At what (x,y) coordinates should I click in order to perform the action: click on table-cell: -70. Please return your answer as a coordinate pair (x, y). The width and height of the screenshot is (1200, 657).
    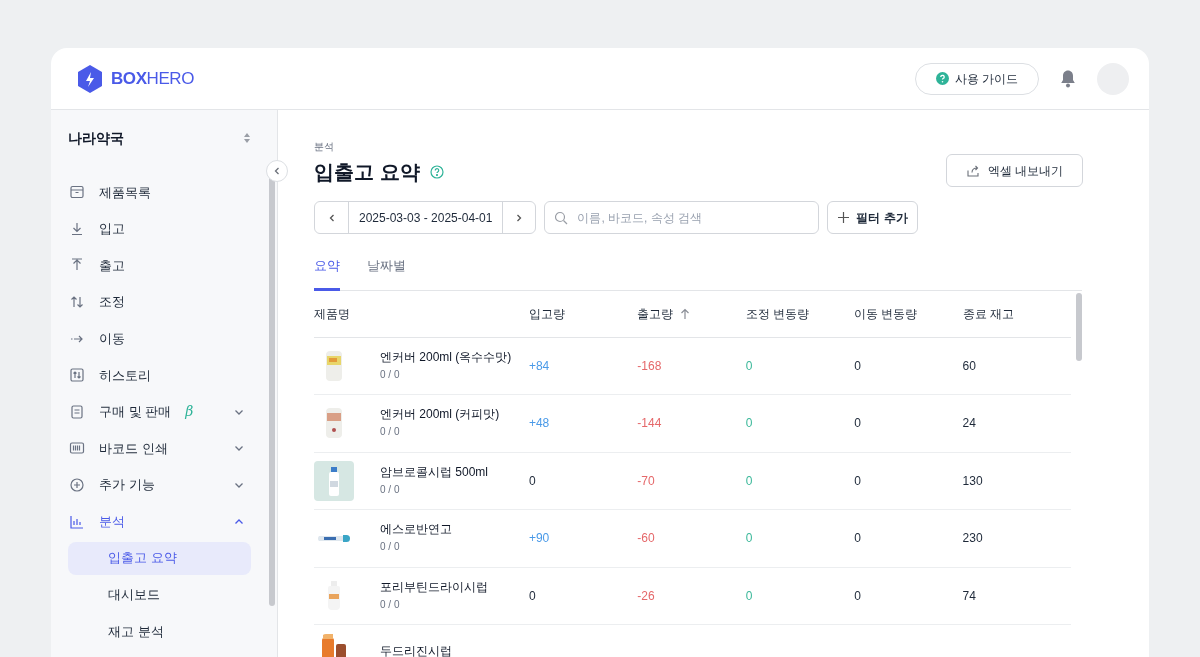
    Looking at the image, I should click on (646, 480).